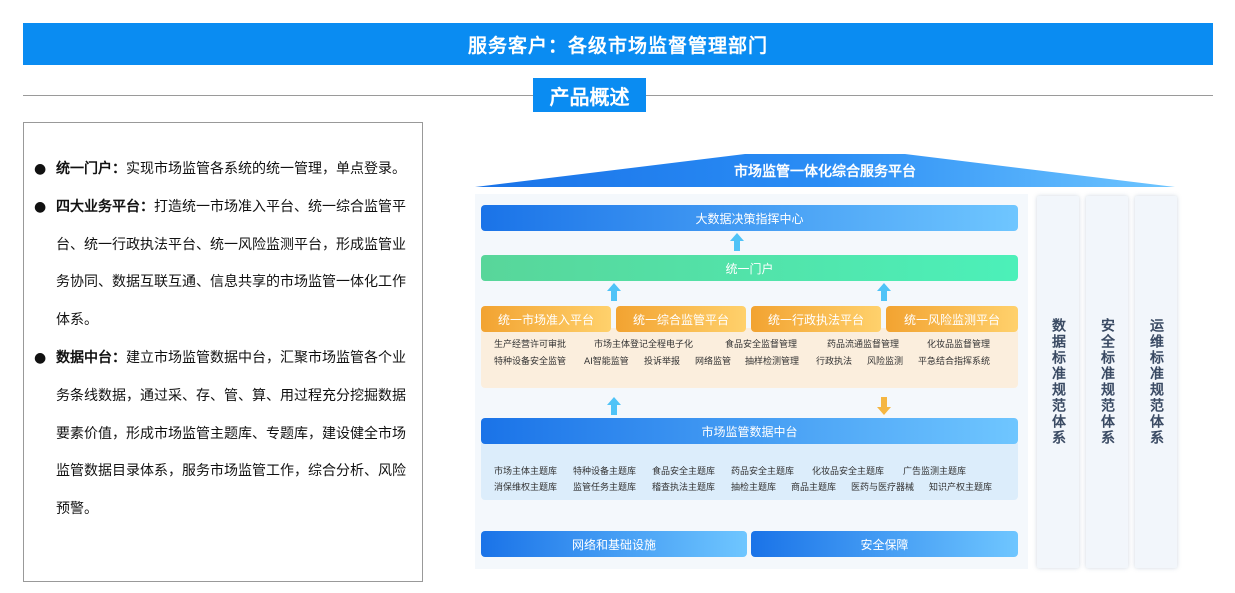  What do you see at coordinates (662, 362) in the screenshot?
I see `business-item: 投诉举报` at bounding box center [662, 362].